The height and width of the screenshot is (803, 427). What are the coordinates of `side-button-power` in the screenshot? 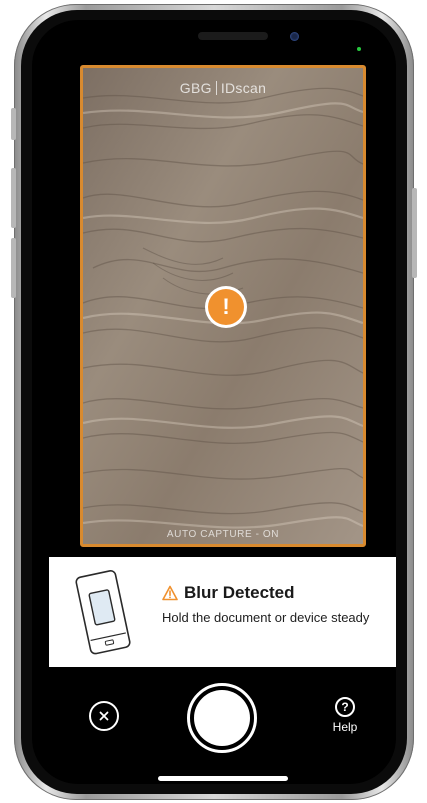 It's located at (414, 233).